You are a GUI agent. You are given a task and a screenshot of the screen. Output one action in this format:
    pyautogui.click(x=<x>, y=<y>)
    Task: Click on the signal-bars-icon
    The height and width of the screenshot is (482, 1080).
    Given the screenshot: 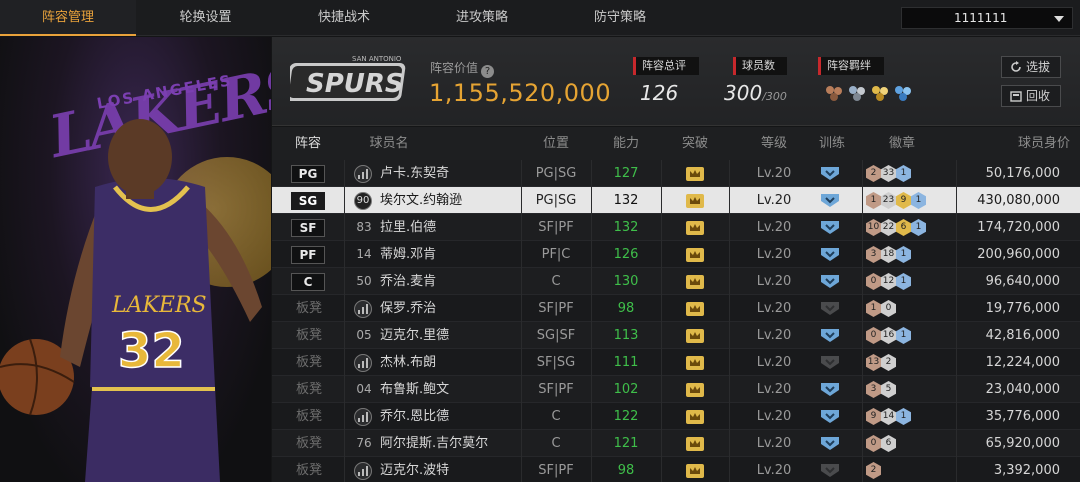 What is the action you would take?
    pyautogui.click(x=363, y=309)
    